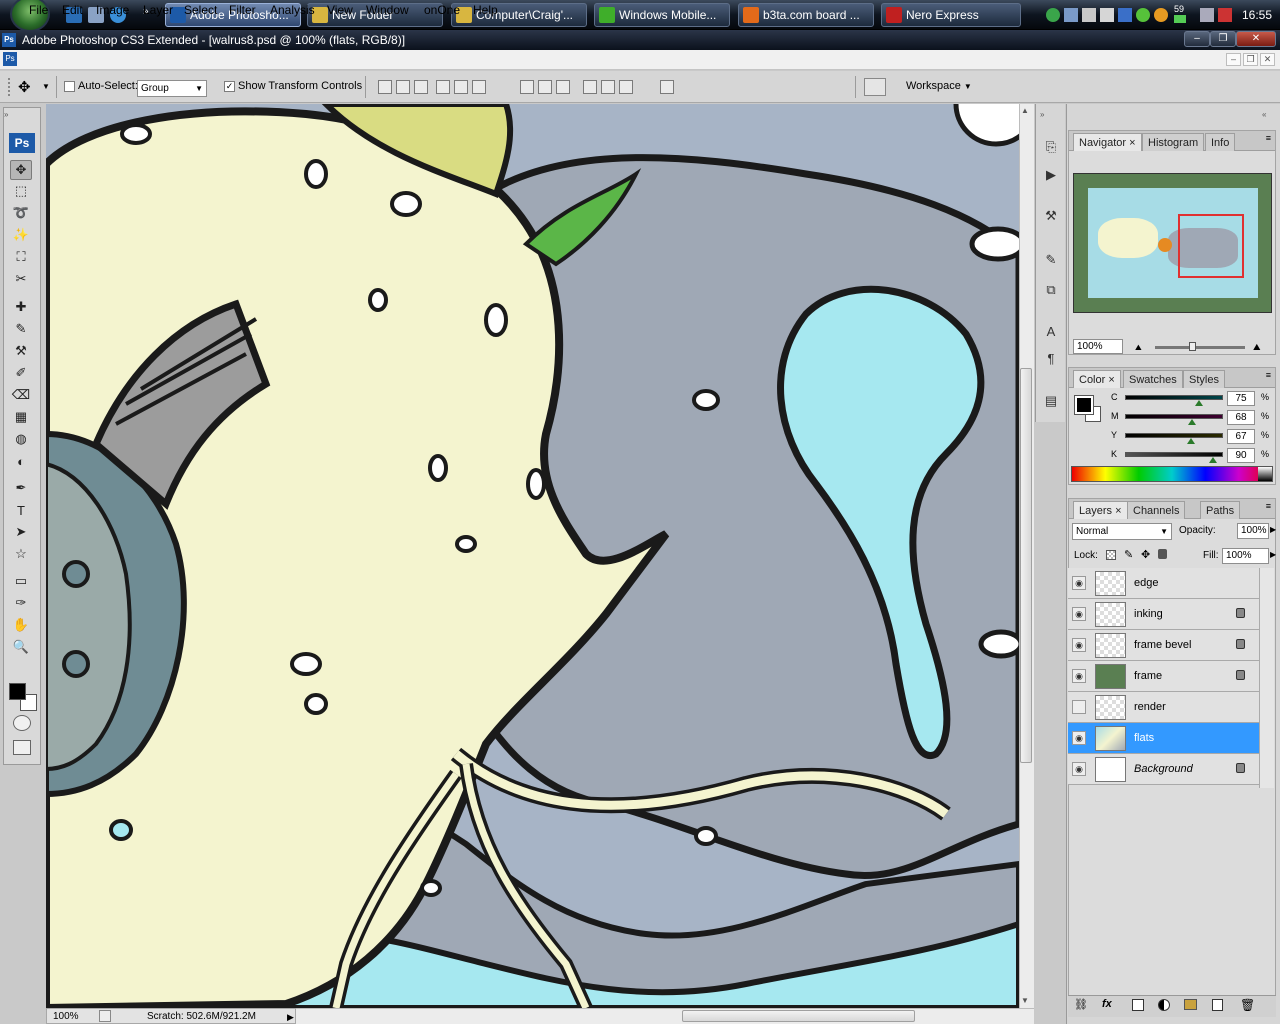 The height and width of the screenshot is (1024, 1280). What do you see at coordinates (798, 1016) in the screenshot?
I see `horizontal-scroll-thumb` at bounding box center [798, 1016].